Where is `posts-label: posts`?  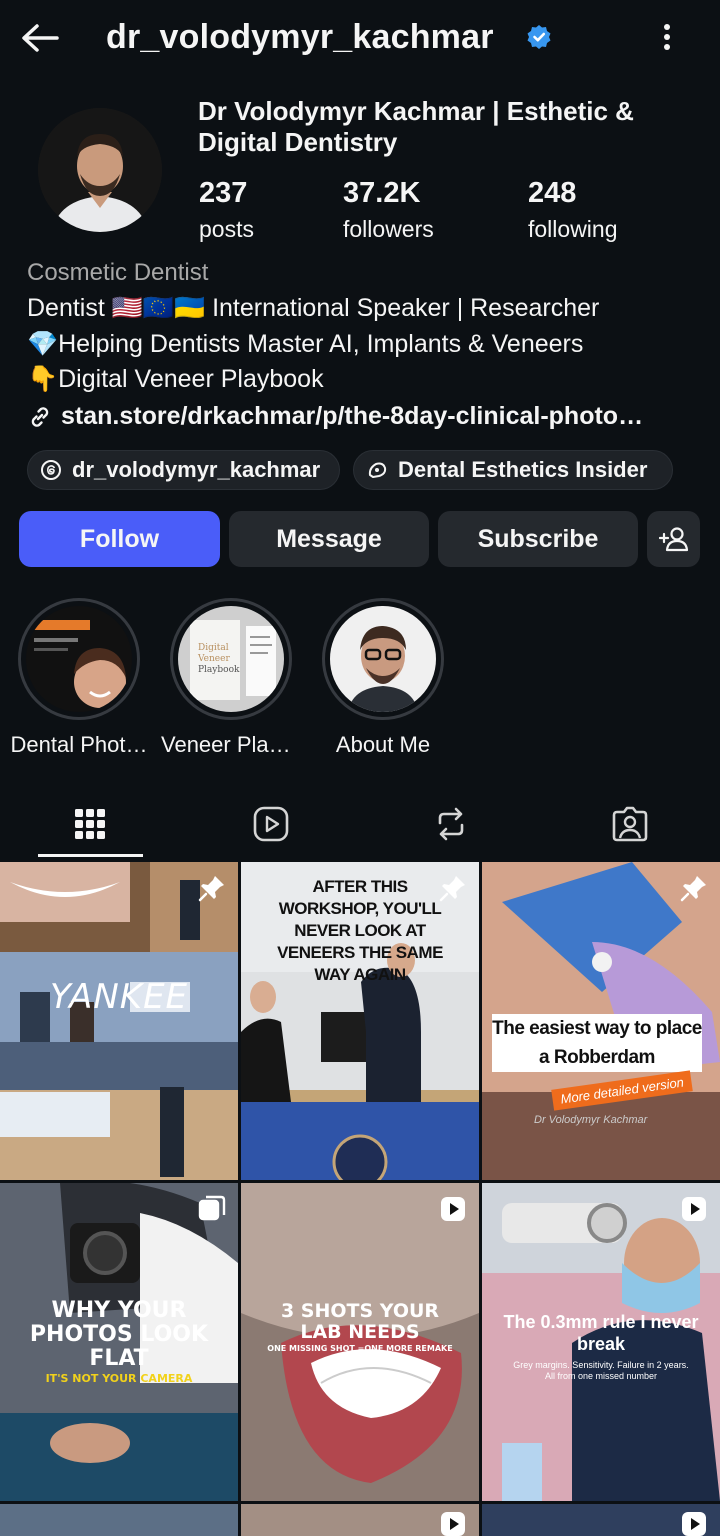
posts-label: posts is located at coordinates (226, 229).